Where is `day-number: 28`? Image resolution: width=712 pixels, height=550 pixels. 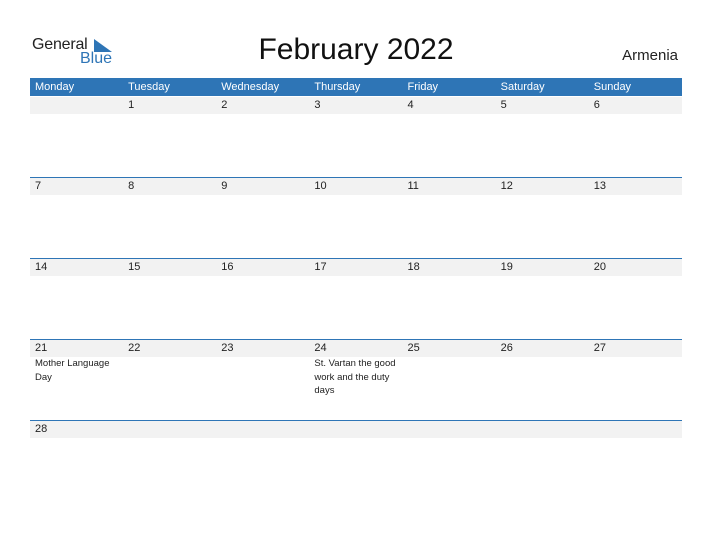
day-number: 28 is located at coordinates (41, 429).